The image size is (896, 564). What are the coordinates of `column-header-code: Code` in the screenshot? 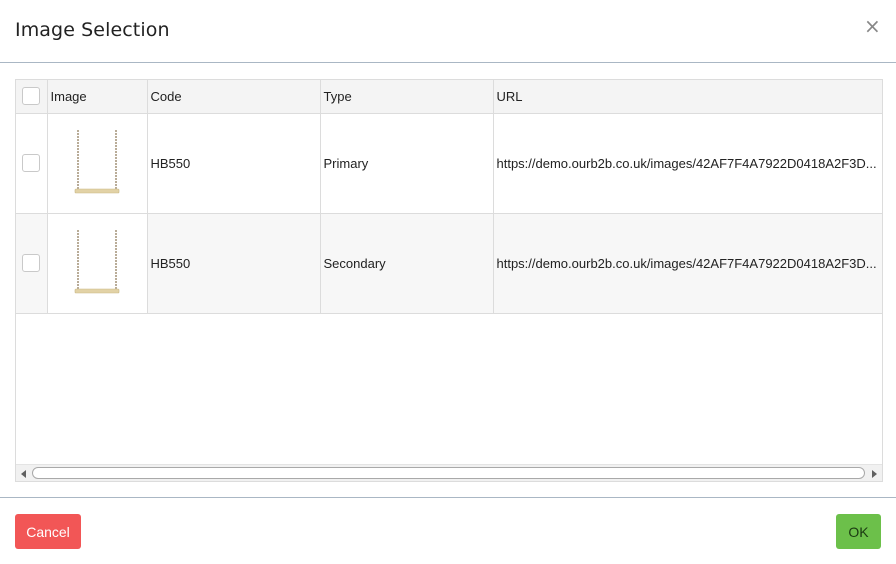 It's located at (234, 97).